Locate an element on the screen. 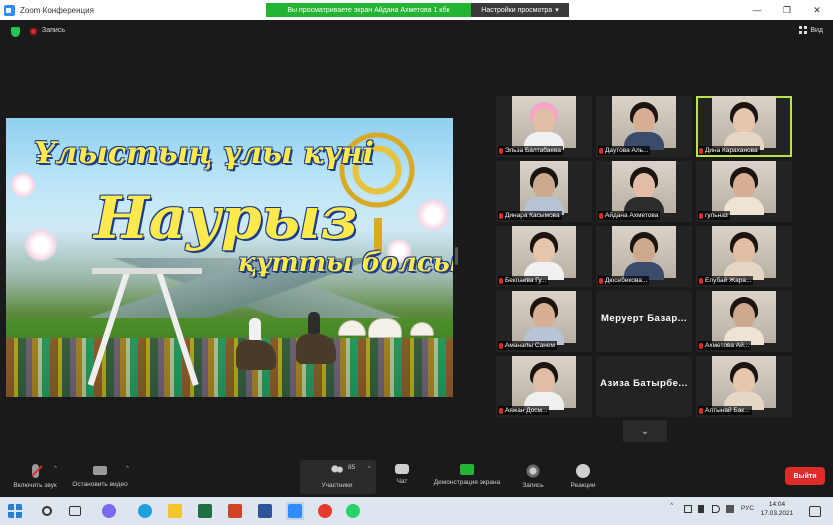  edge-browser-icon is located at coordinates (145, 511).